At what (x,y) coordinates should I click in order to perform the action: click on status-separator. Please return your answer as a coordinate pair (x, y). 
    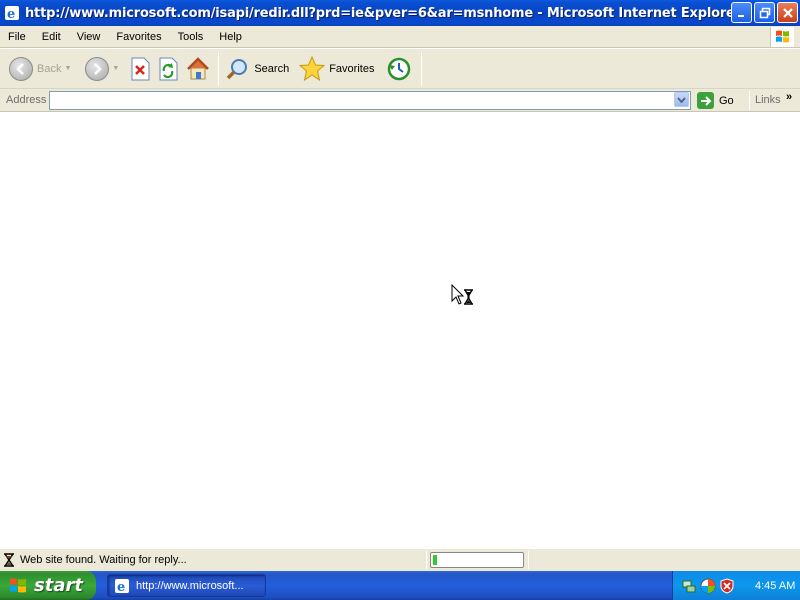
    Looking at the image, I should click on (426, 560).